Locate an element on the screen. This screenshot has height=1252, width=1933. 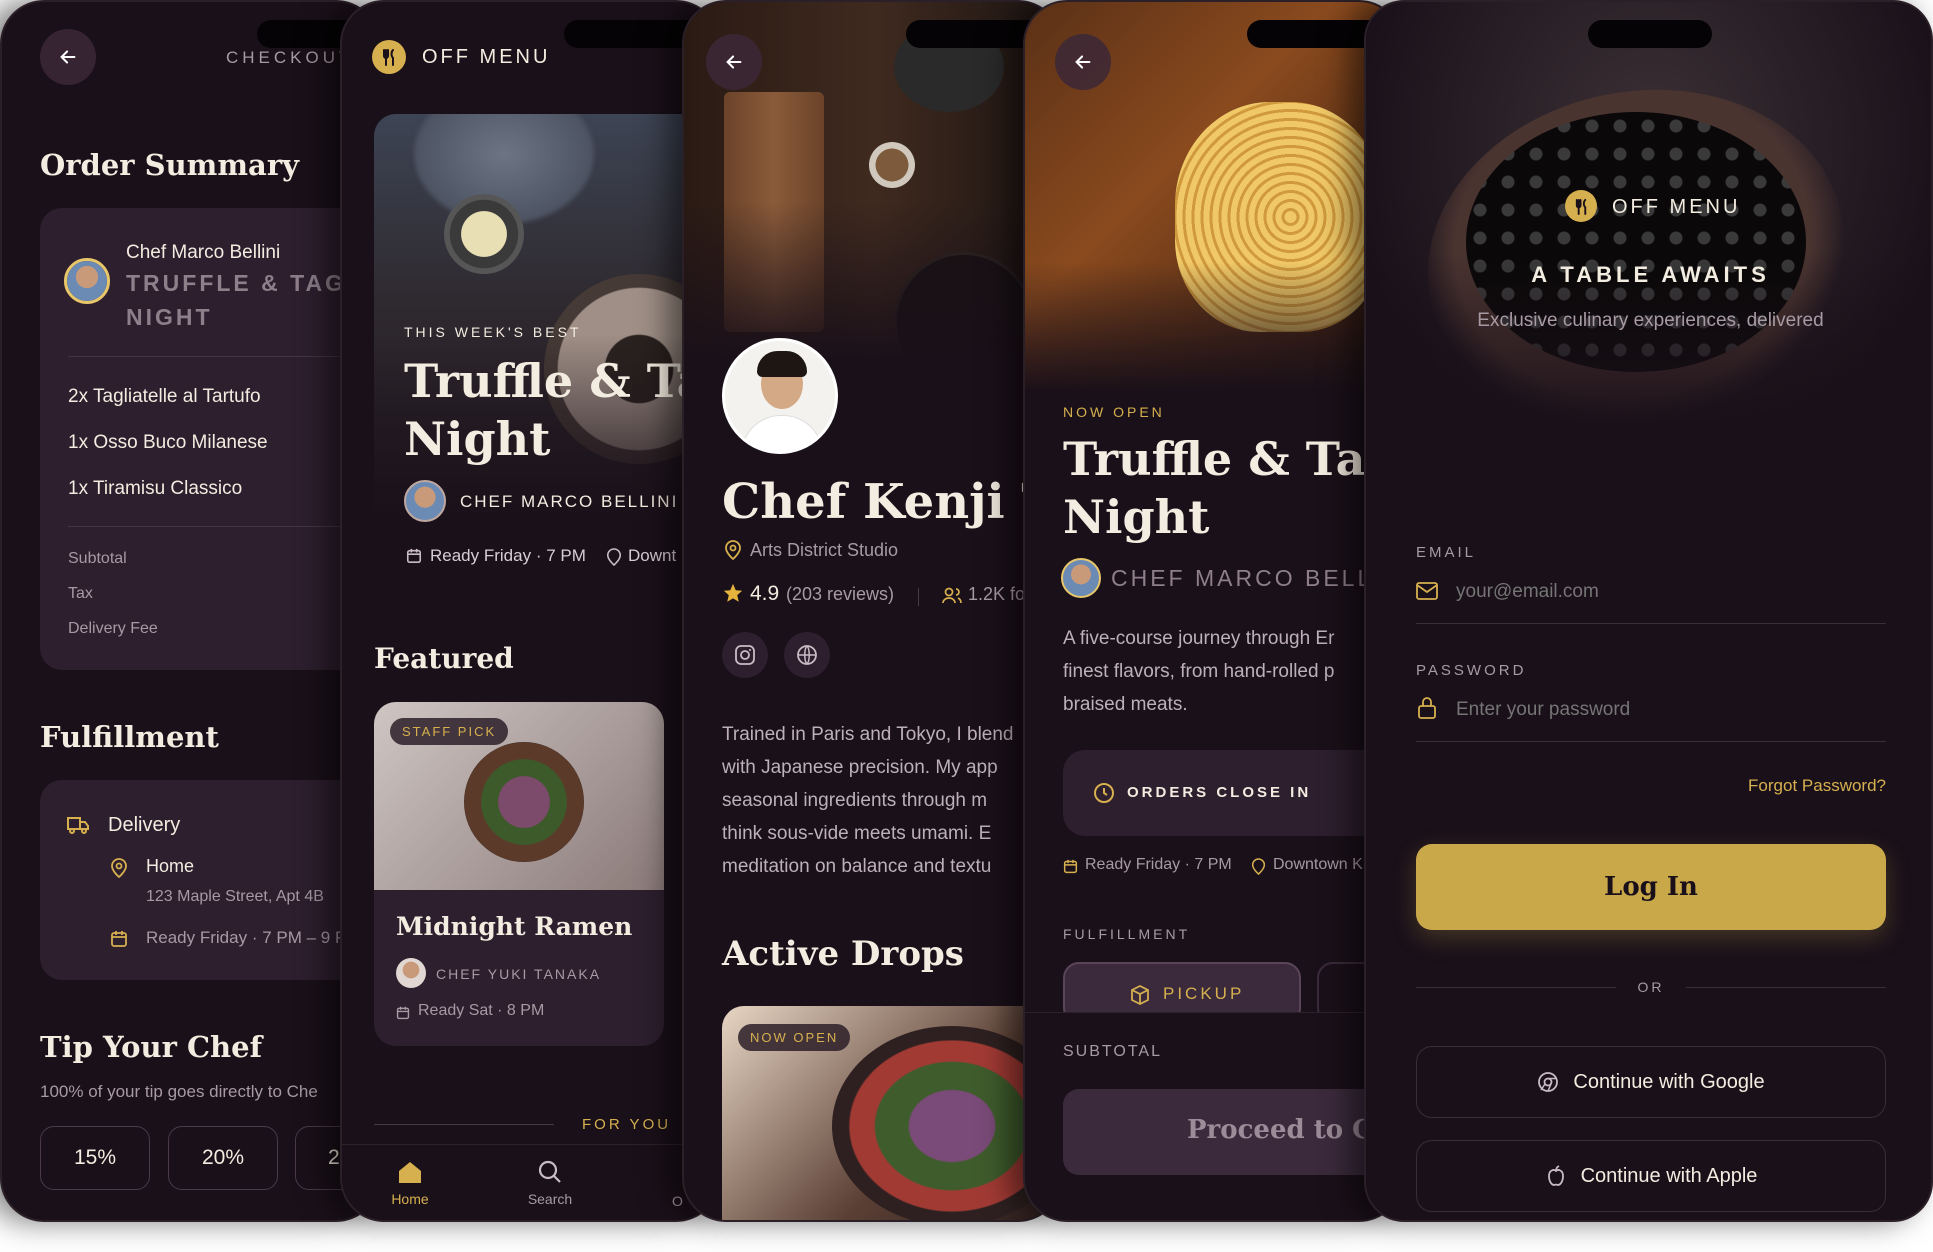
mail-icon is located at coordinates (1427, 591).